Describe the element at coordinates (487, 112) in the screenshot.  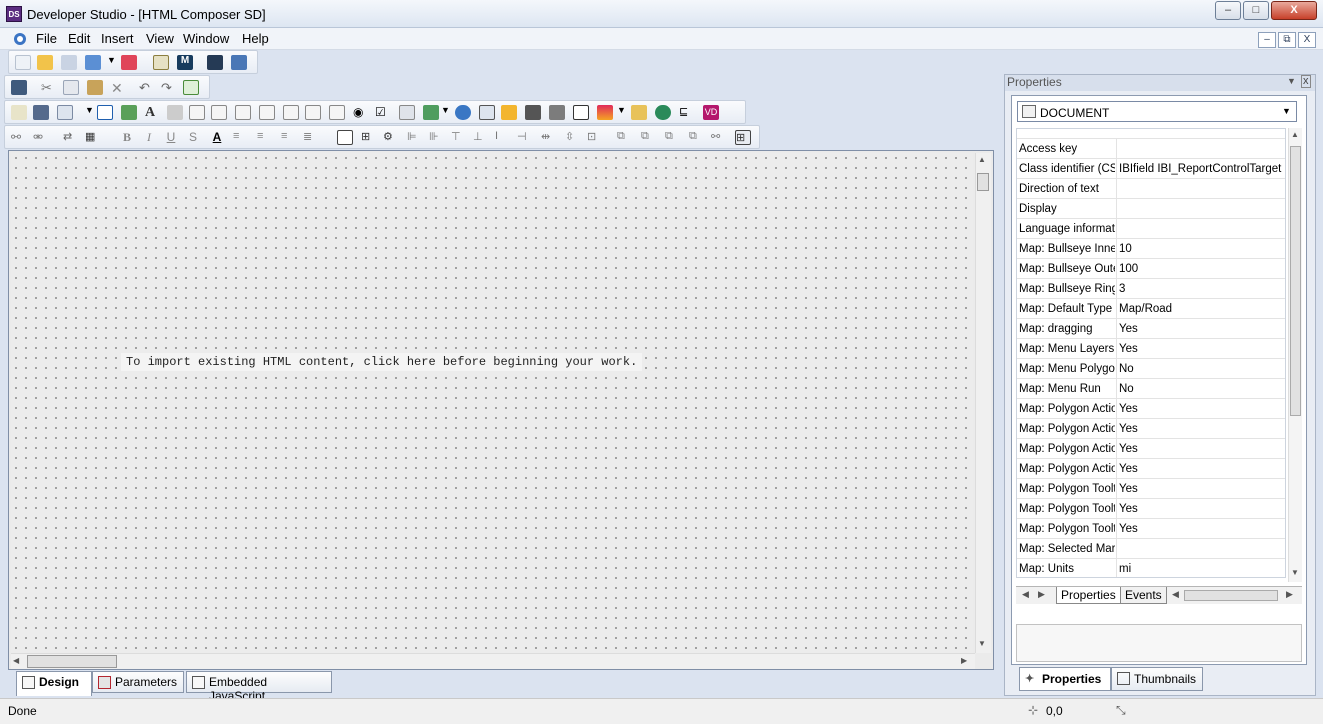
I see `table-icon` at that location.